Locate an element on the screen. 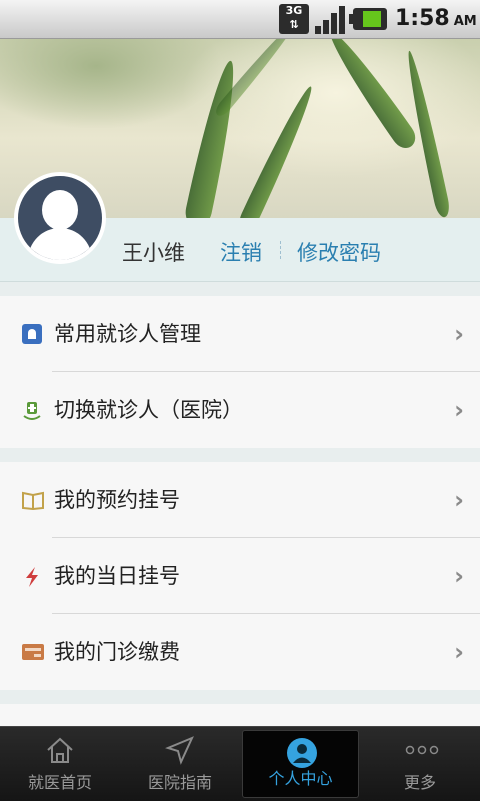 The width and height of the screenshot is (480, 801). battery-charging-icon is located at coordinates (368, 19).